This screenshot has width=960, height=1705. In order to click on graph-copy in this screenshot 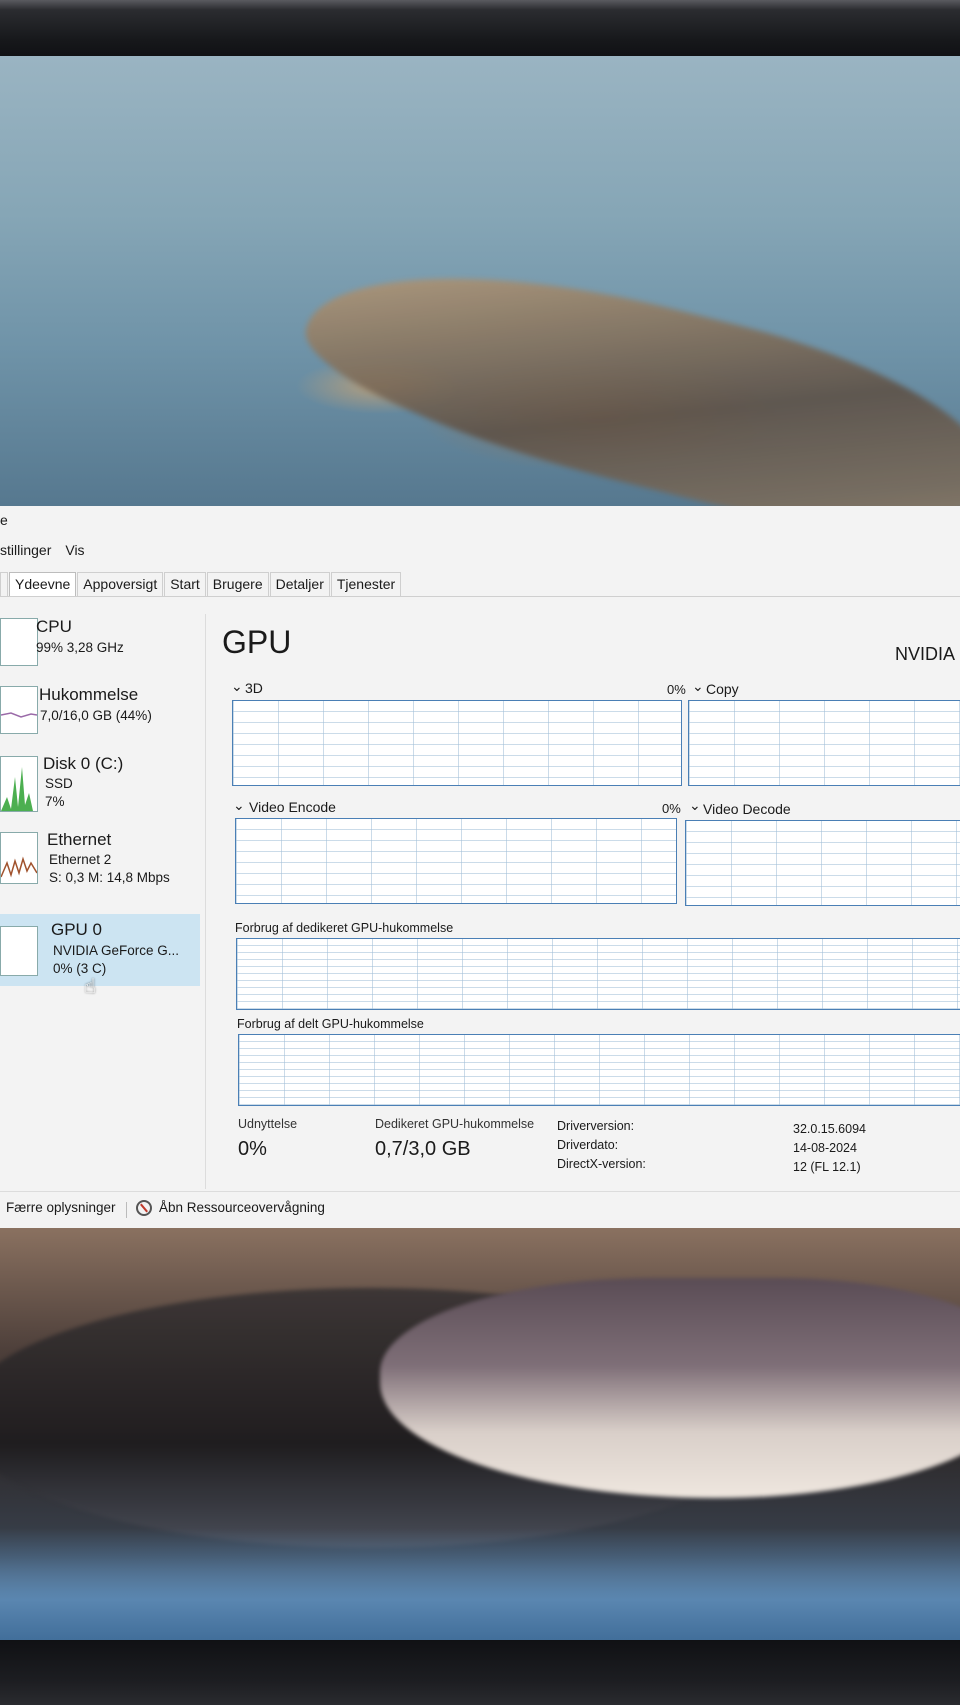, I will do `click(824, 743)`.